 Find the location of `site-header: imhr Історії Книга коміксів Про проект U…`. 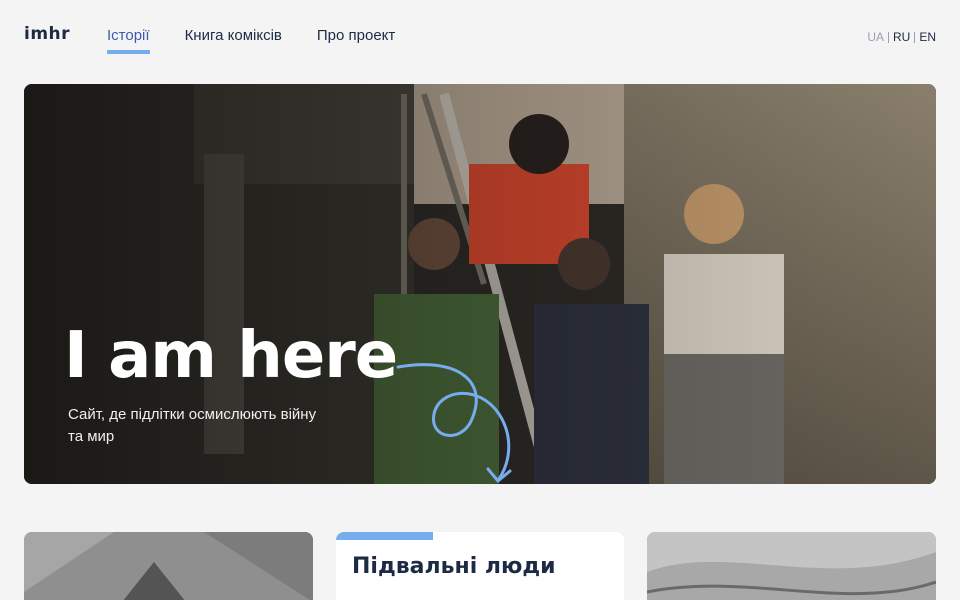

site-header: imhr Історії Книга коміксів Про проект U… is located at coordinates (480, 38).